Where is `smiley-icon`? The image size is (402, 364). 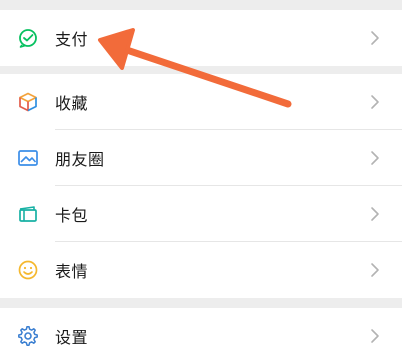
smiley-icon is located at coordinates (28, 270).